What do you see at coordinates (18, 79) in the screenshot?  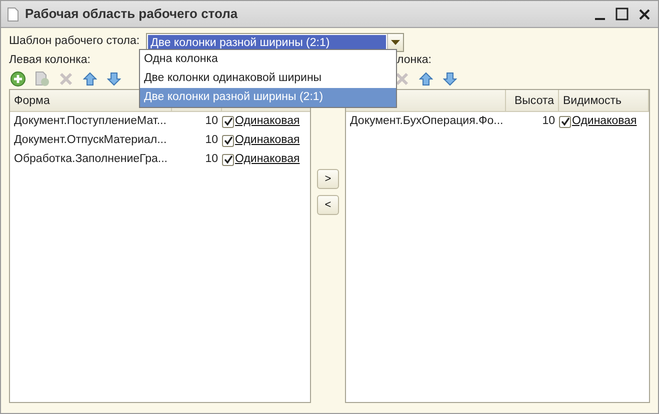 I see `add-icon` at bounding box center [18, 79].